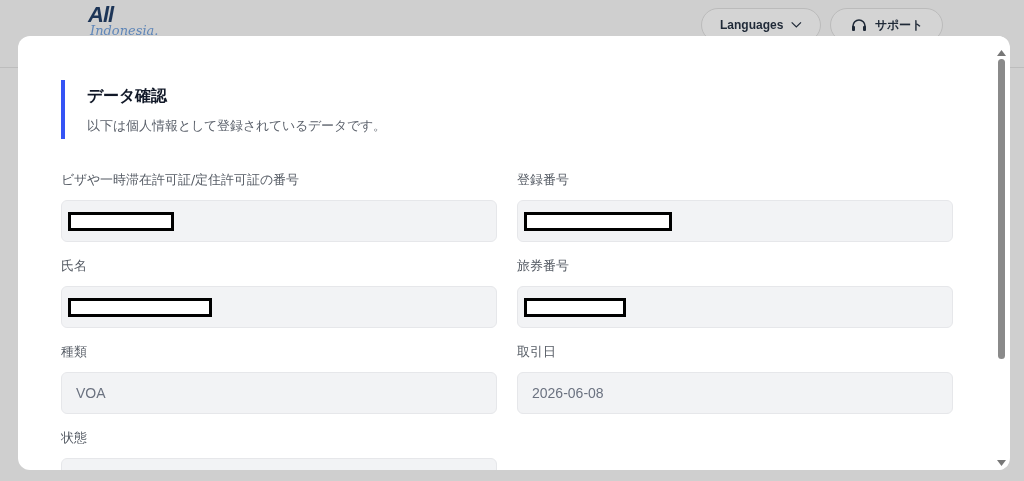  Describe the element at coordinates (1001, 209) in the screenshot. I see `scrollbar-thumb` at that location.